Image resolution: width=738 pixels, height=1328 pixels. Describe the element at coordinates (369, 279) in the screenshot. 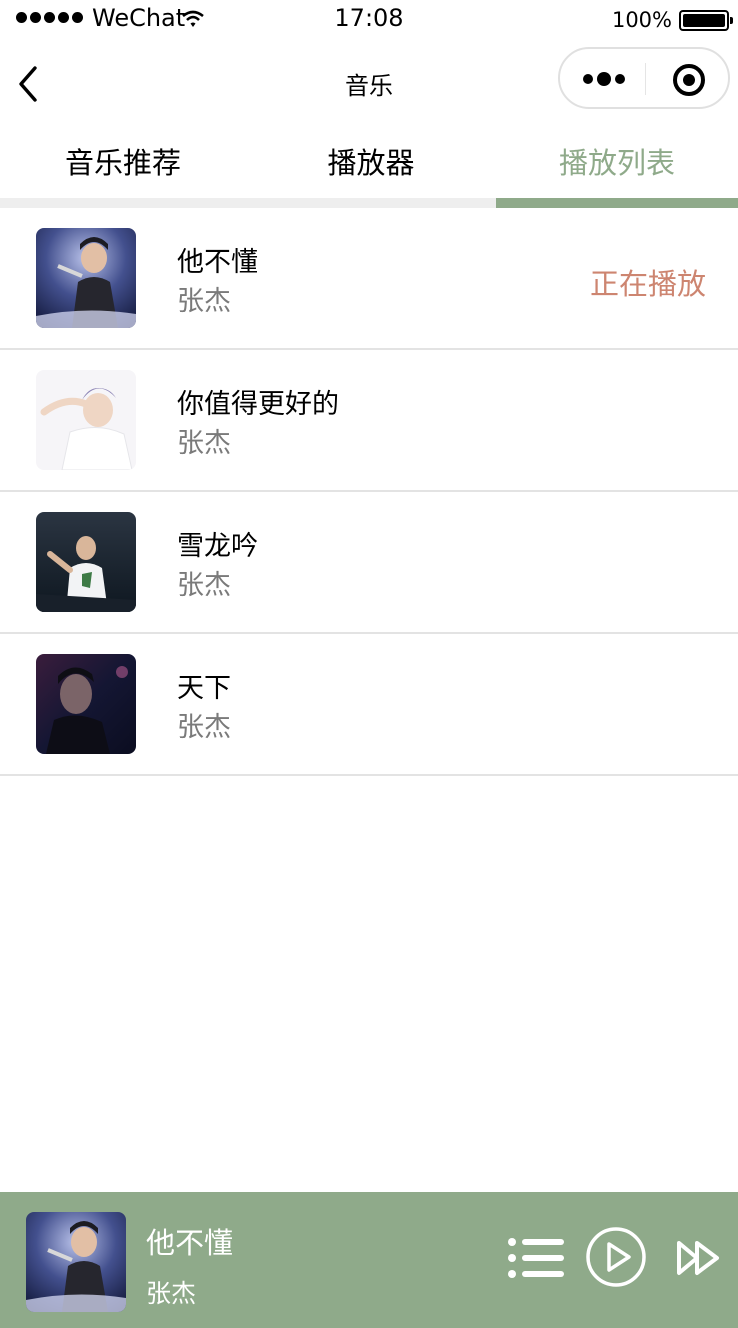

I see `list-item: 他不懂 张杰 正在播放` at that location.